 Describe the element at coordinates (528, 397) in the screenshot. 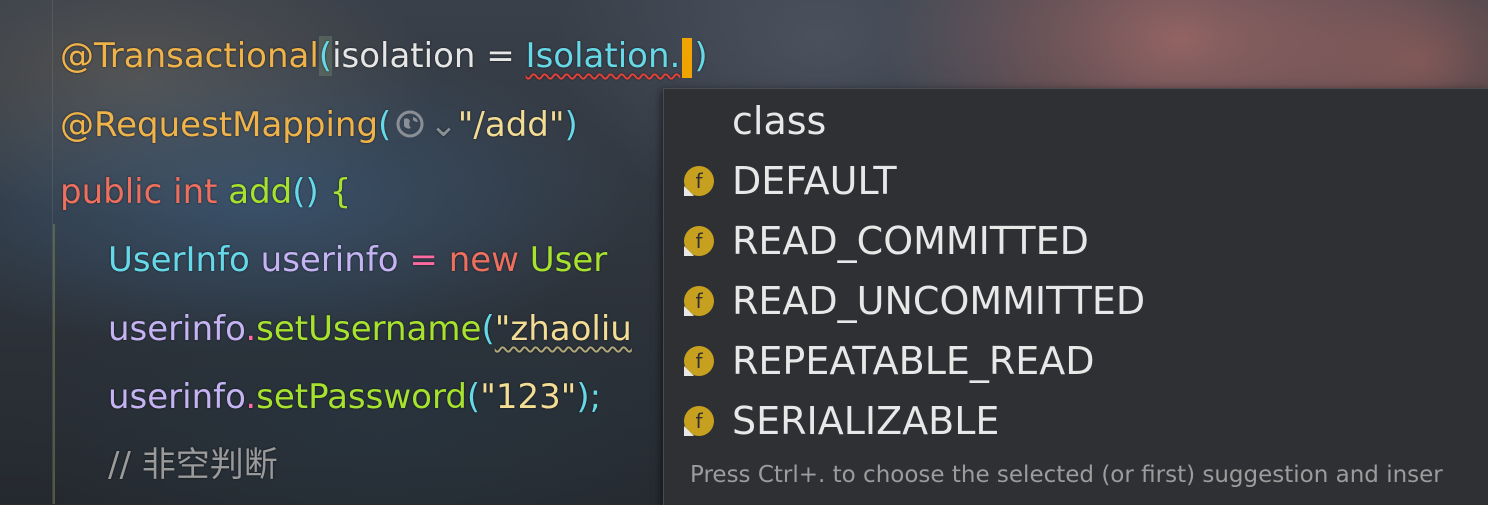

I see `string-token: "123"` at that location.